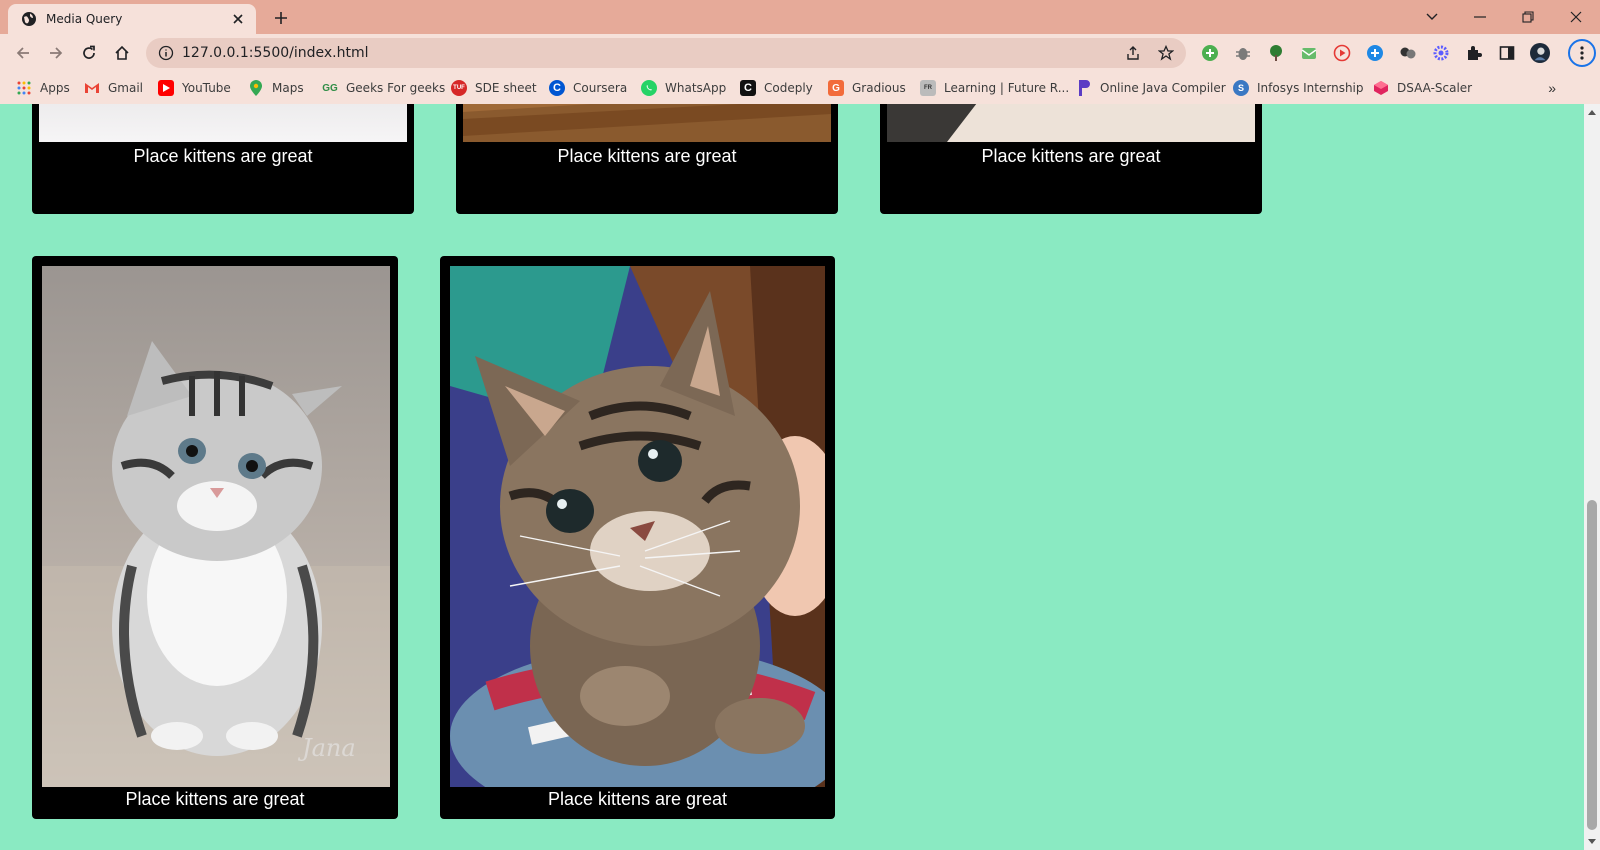  I want to click on title-bar: Media Query, so click(800, 17).